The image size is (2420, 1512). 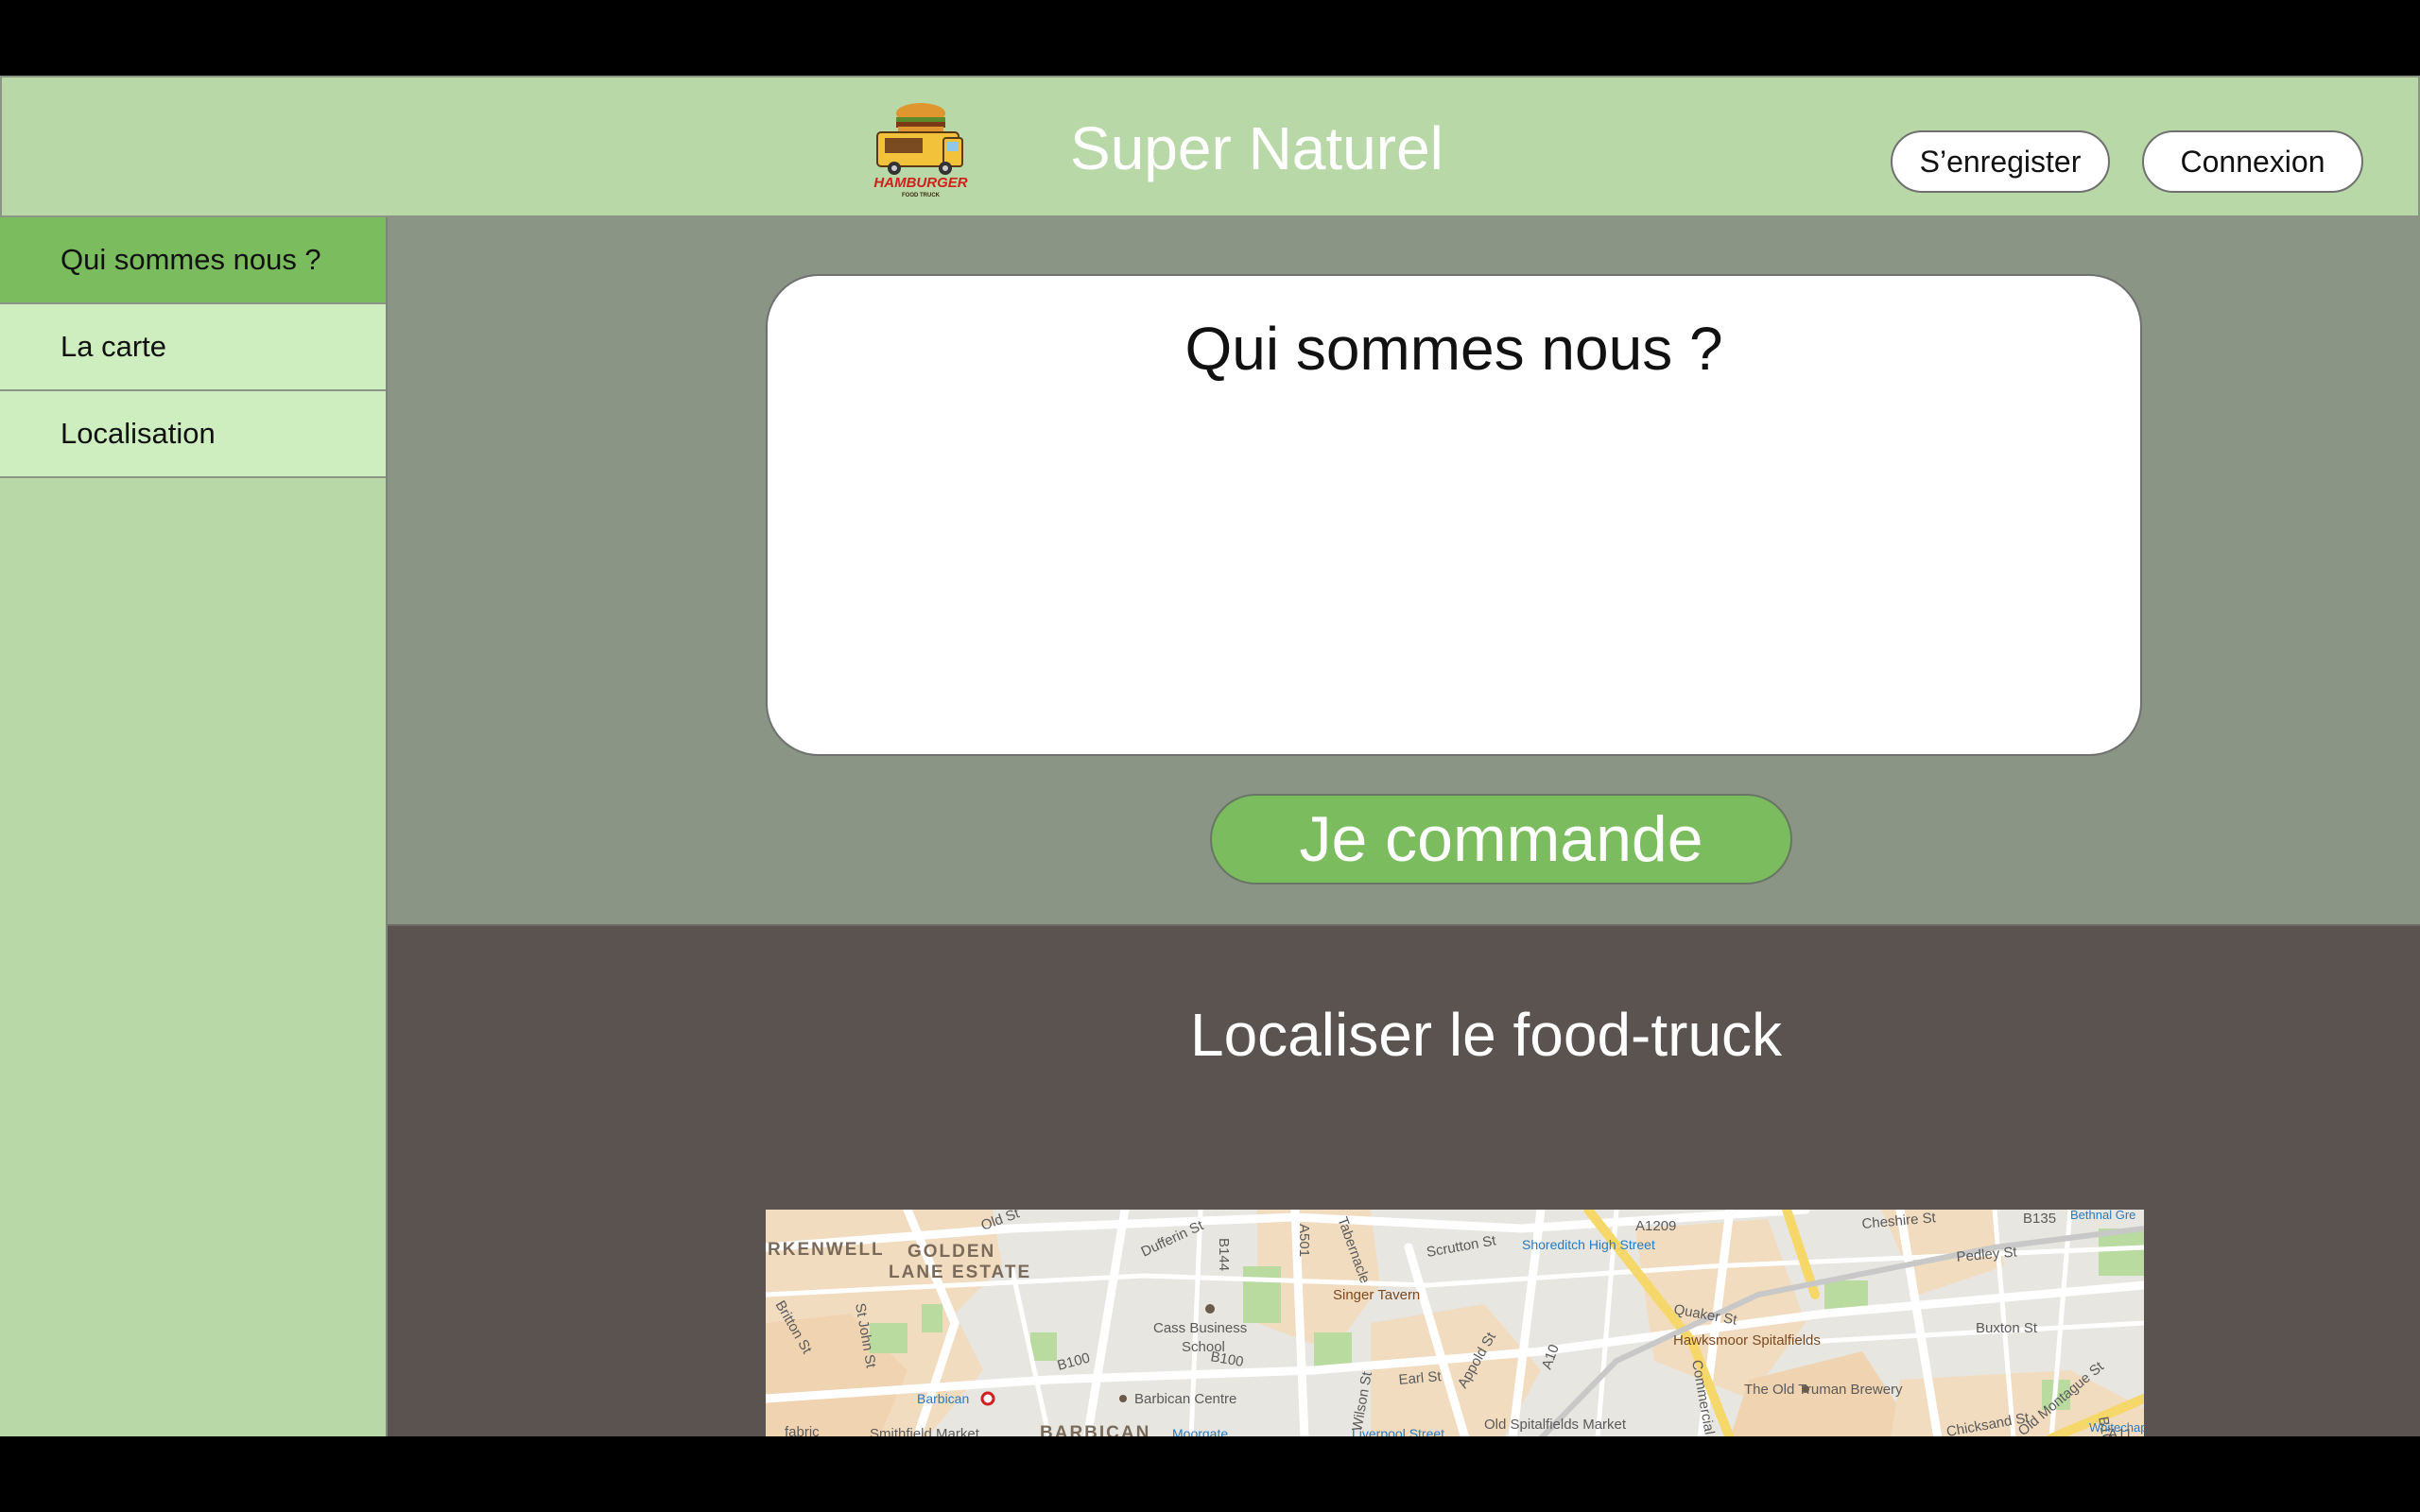 I want to click on venue-marker-icon, so click(x=1123, y=1398).